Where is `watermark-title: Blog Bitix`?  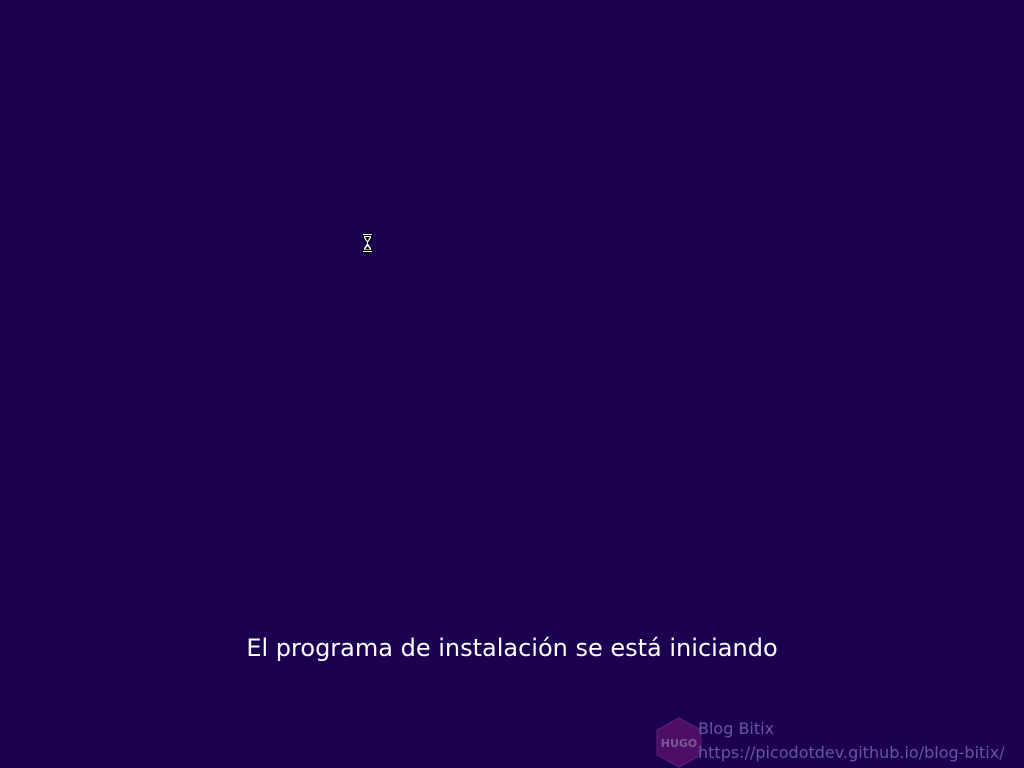
watermark-title: Blog Bitix is located at coordinates (736, 728).